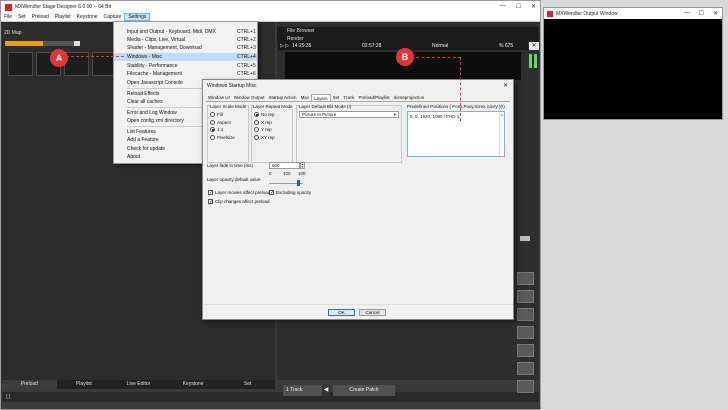  What do you see at coordinates (525, 238) in the screenshot?
I see `track-scroll-handle` at bounding box center [525, 238].